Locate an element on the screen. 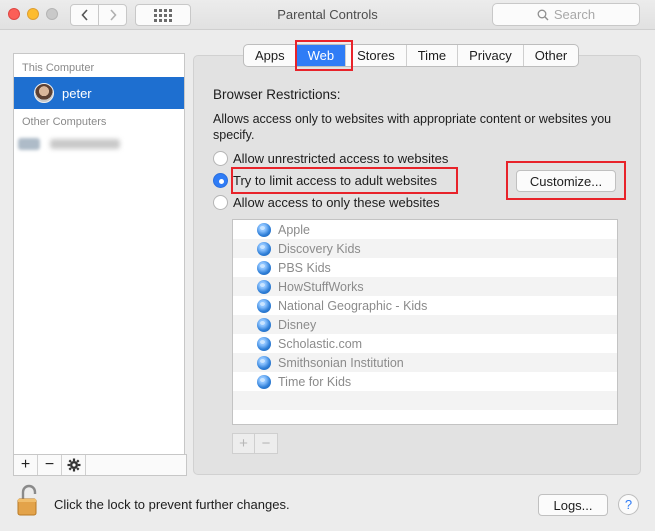  site-label: National Geographic - Kids is located at coordinates (353, 305).